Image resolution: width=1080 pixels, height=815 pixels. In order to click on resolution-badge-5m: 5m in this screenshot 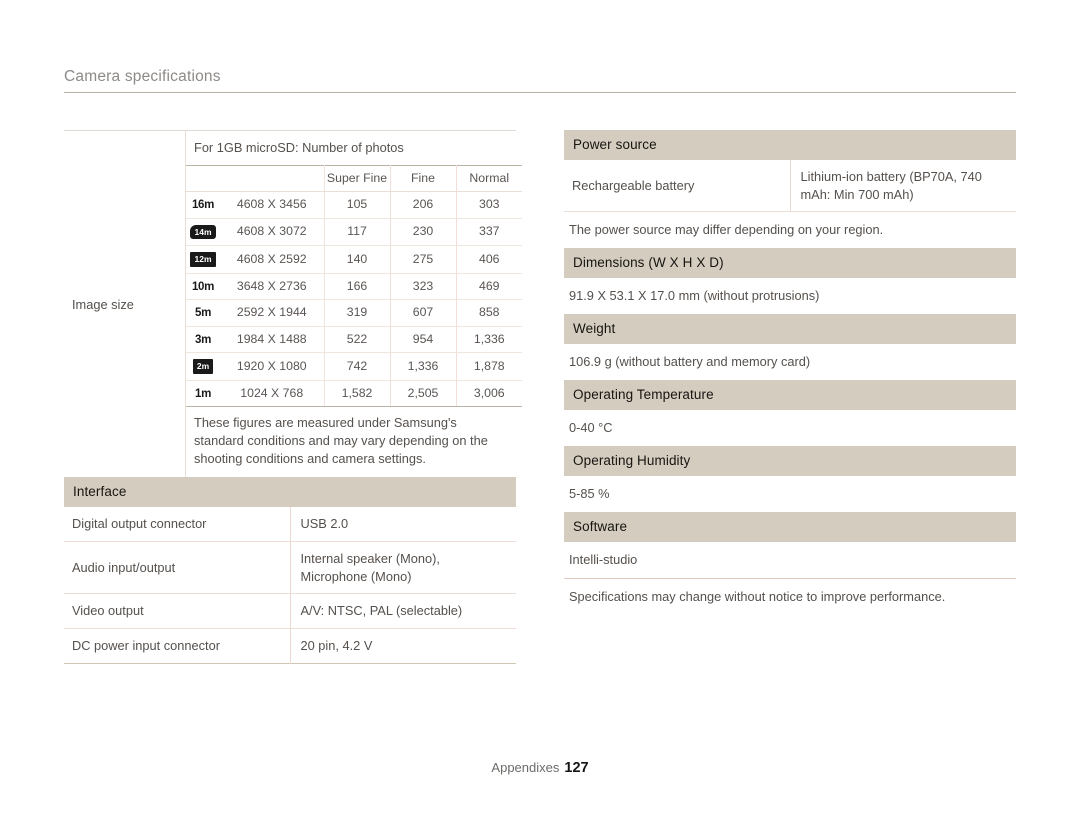, I will do `click(203, 313)`.